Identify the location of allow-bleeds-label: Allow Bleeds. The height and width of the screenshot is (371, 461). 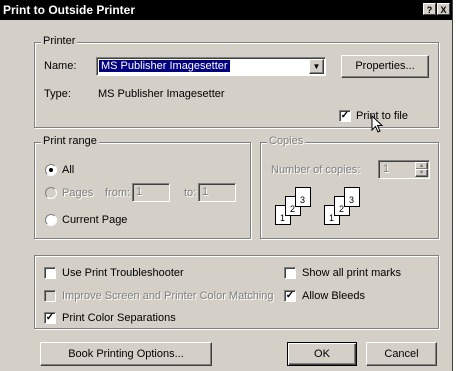
(333, 296).